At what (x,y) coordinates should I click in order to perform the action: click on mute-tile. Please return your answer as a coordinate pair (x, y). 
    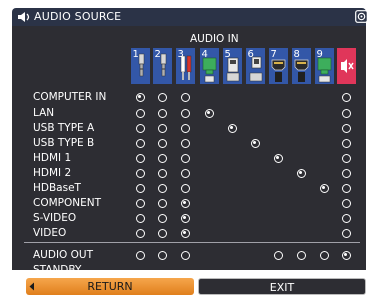
    Looking at the image, I should click on (346, 66).